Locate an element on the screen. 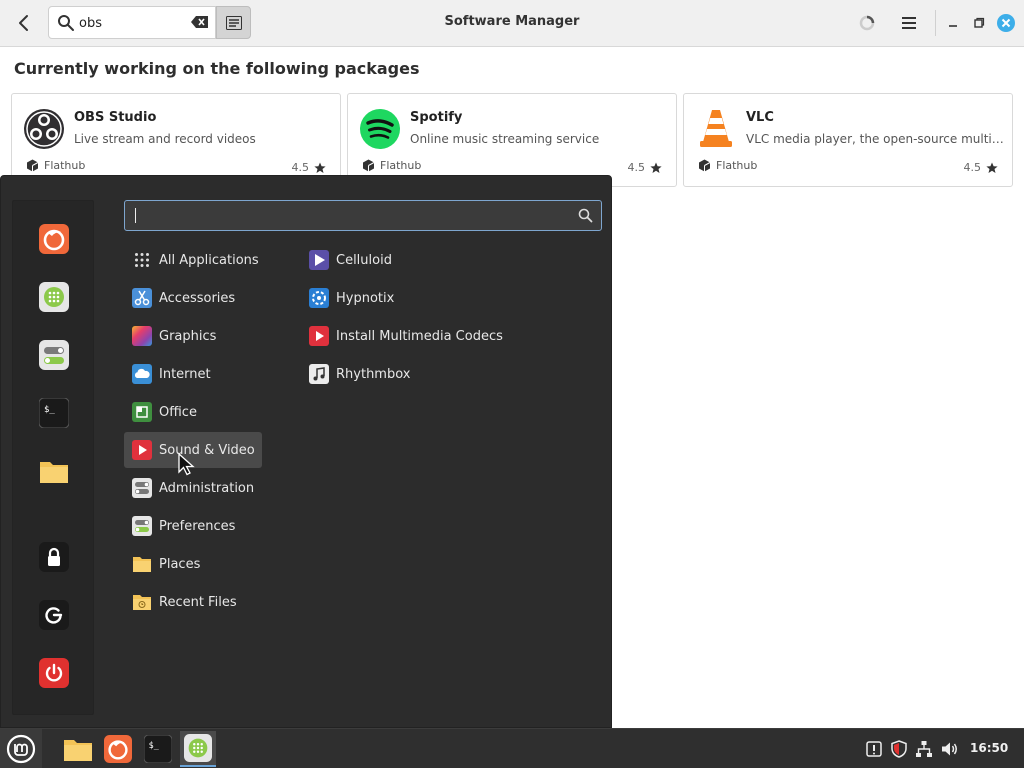  shield-tray is located at coordinates (899, 749).